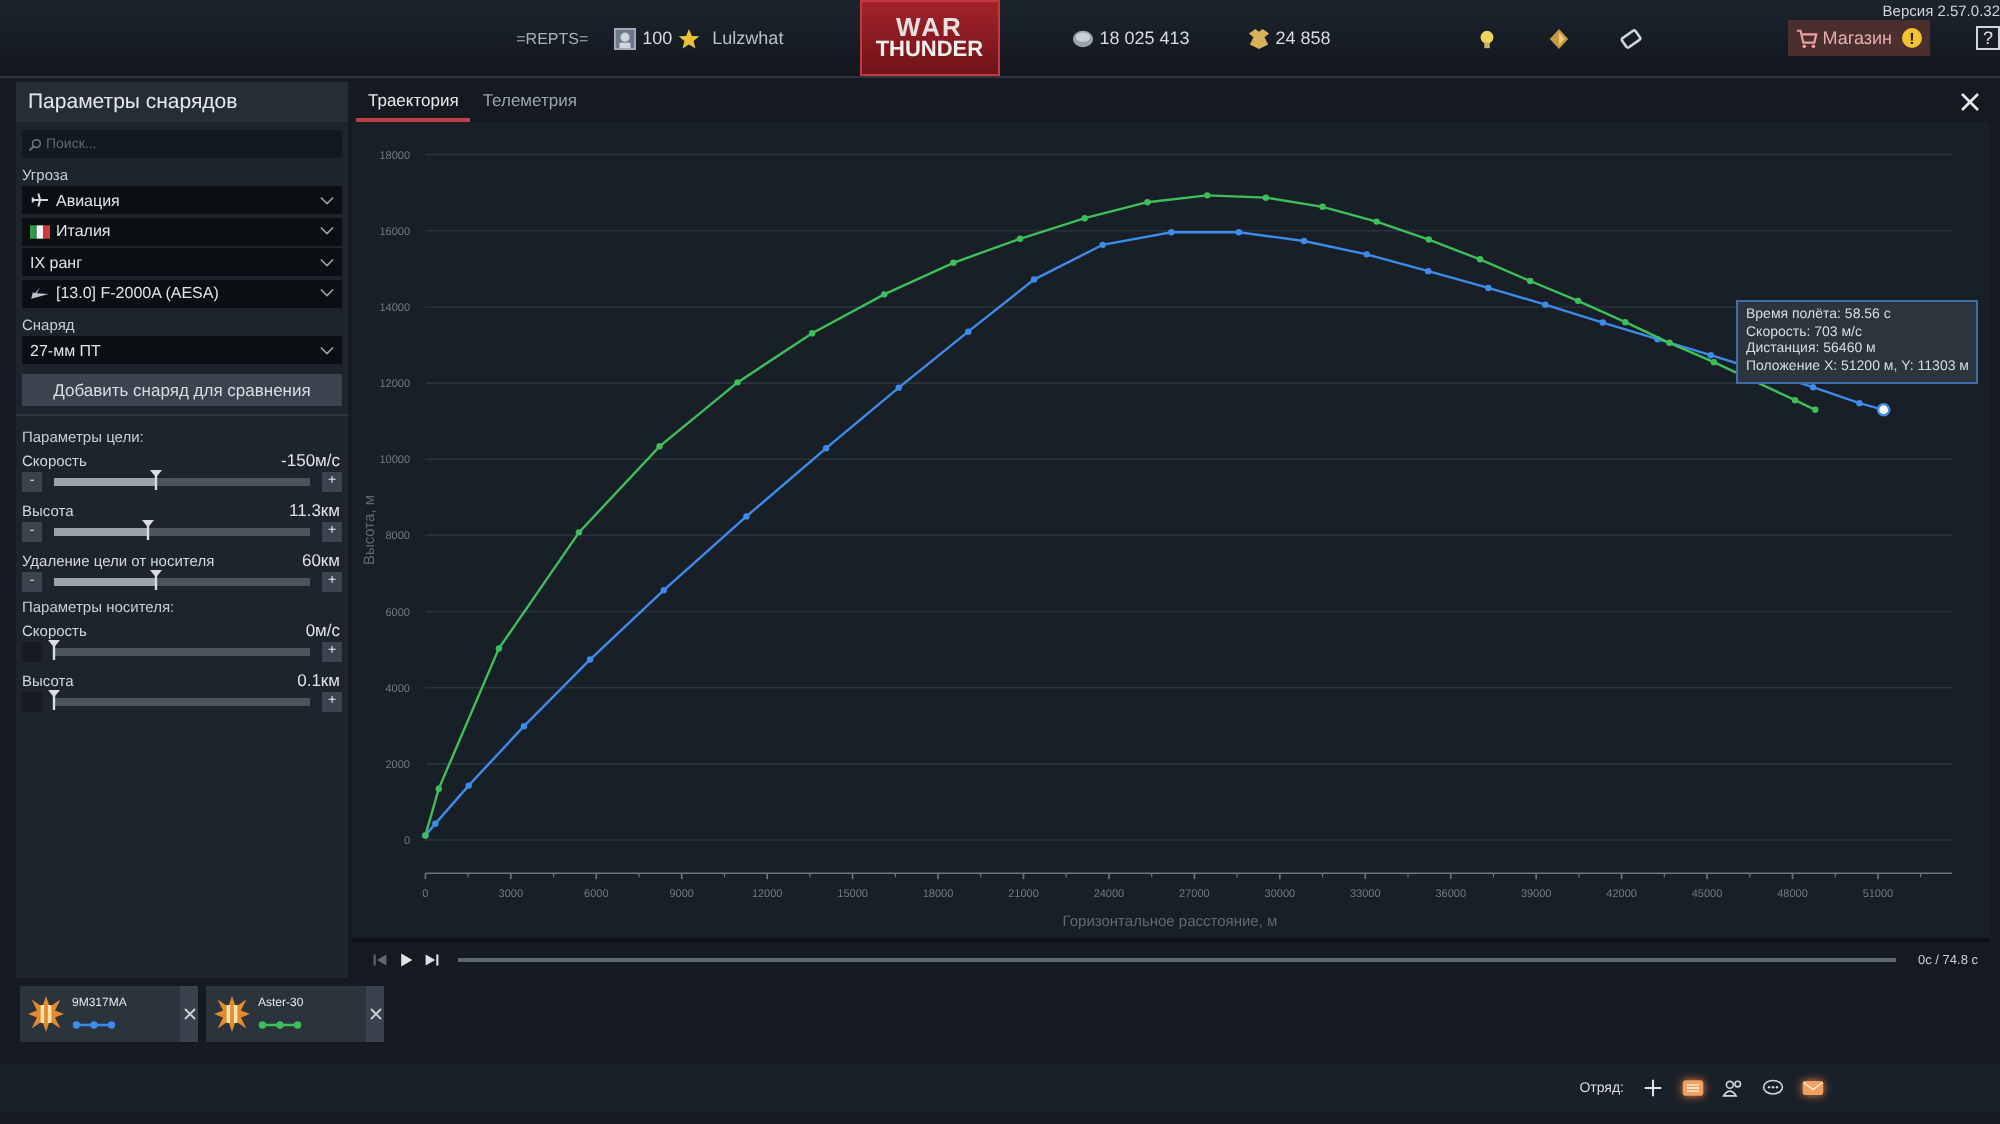  What do you see at coordinates (1144, 38) in the screenshot?
I see `coin-balance: 18 025 413` at bounding box center [1144, 38].